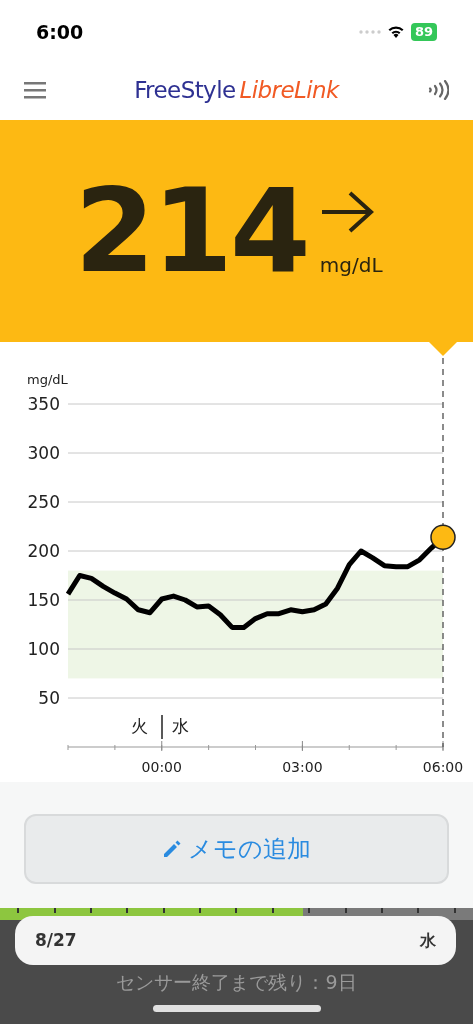  I want to click on menu-icon, so click(35, 90).